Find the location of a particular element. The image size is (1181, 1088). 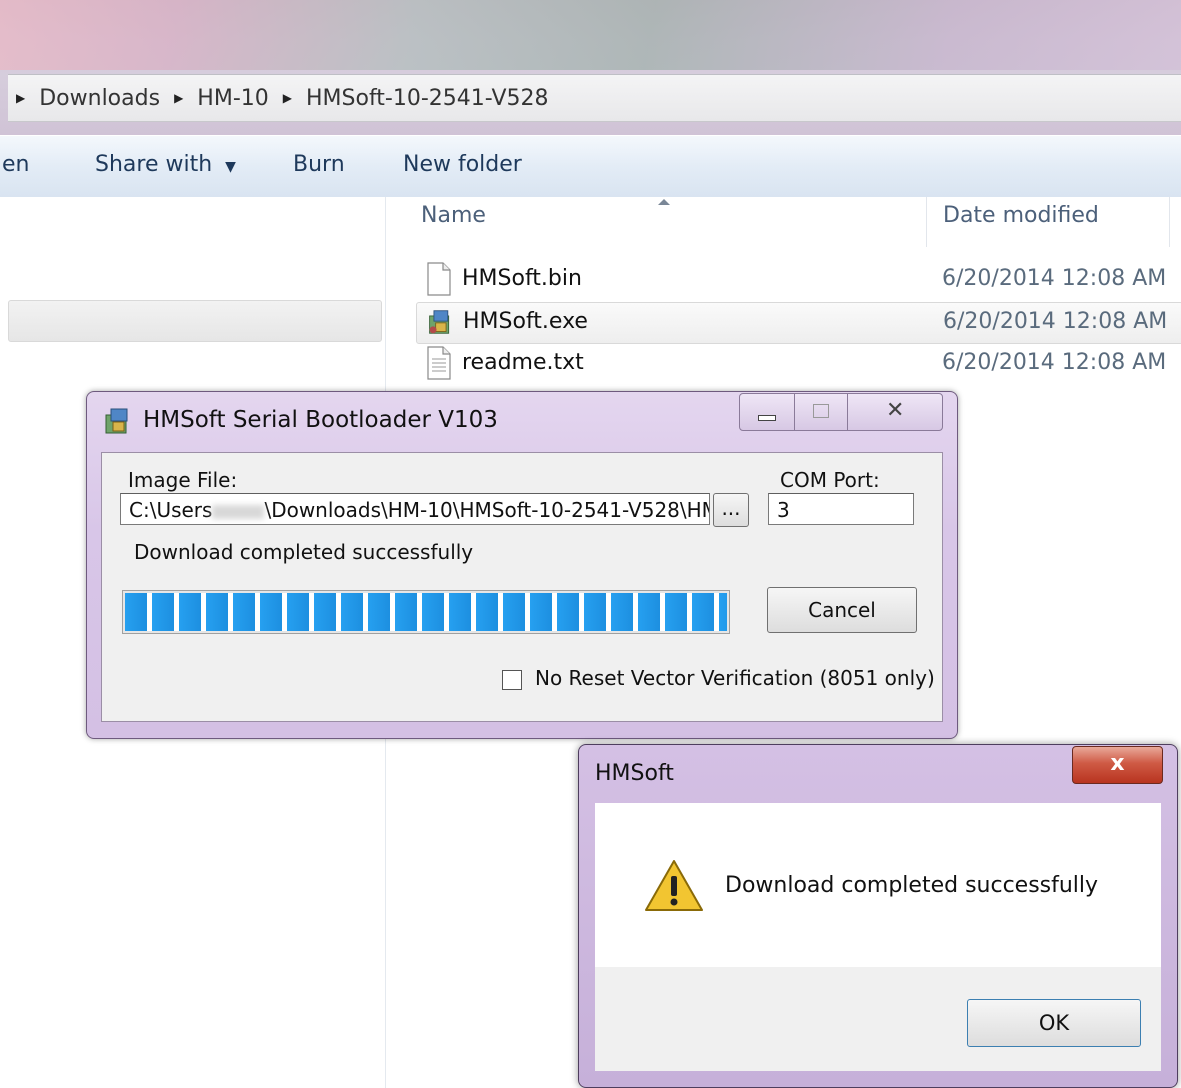

image-file-path-suffix: \Downloads\HM-10\HMSoft-10-2541-V528\HM: is located at coordinates (487, 510).